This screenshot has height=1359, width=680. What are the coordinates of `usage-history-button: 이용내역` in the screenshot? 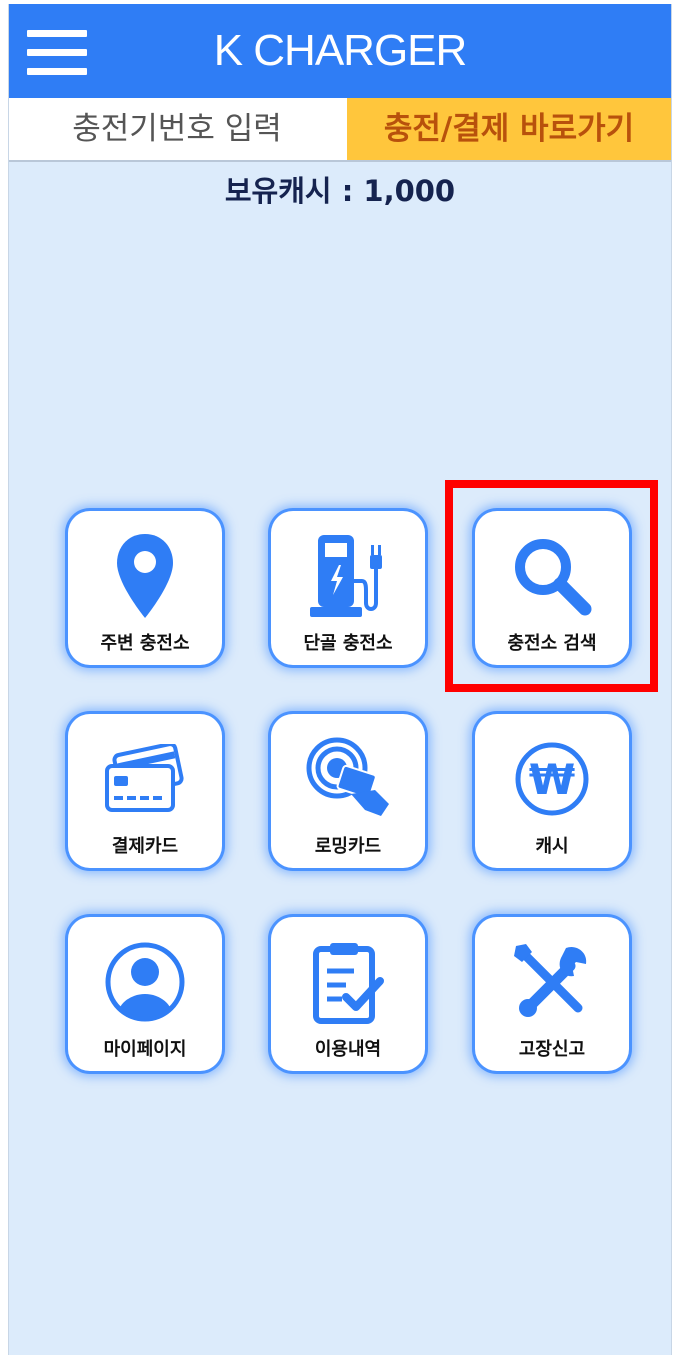 It's located at (348, 994).